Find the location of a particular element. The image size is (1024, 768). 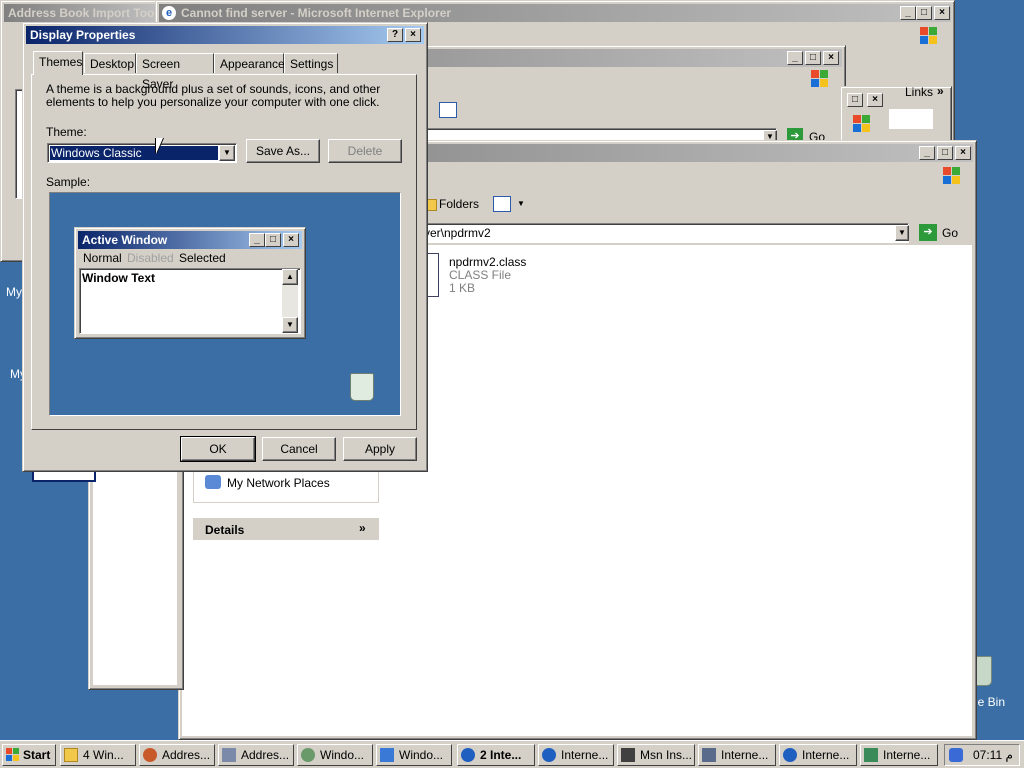

explorer-maximize-button: □ is located at coordinates (945, 153).